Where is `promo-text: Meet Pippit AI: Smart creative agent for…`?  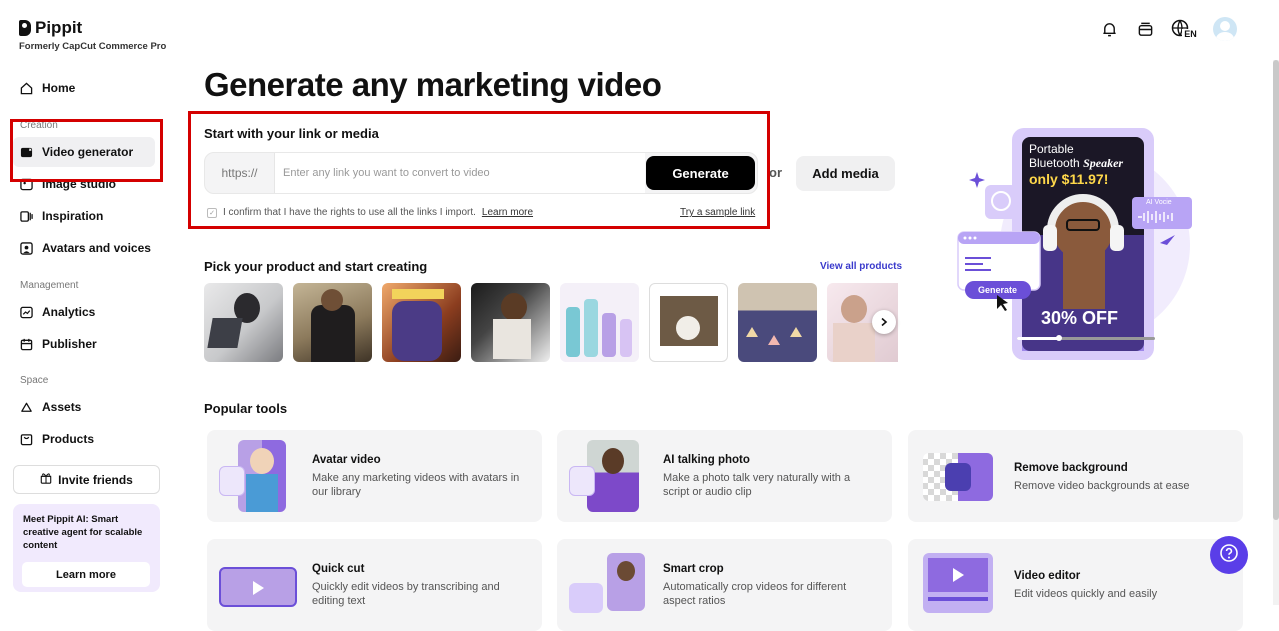
promo-text: Meet Pippit AI: Smart creative agent for… is located at coordinates (83, 532).